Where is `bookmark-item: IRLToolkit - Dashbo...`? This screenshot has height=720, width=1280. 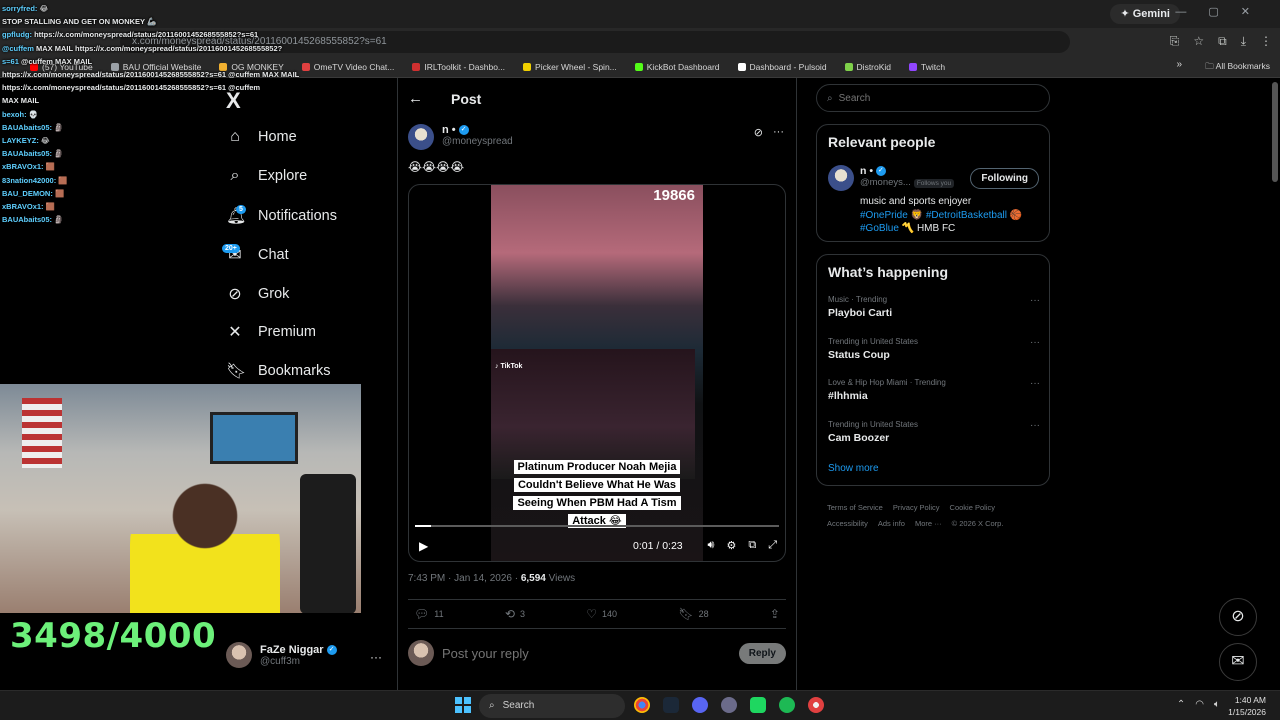
bookmark-item: IRLToolkit - Dashbo... is located at coordinates (458, 67).